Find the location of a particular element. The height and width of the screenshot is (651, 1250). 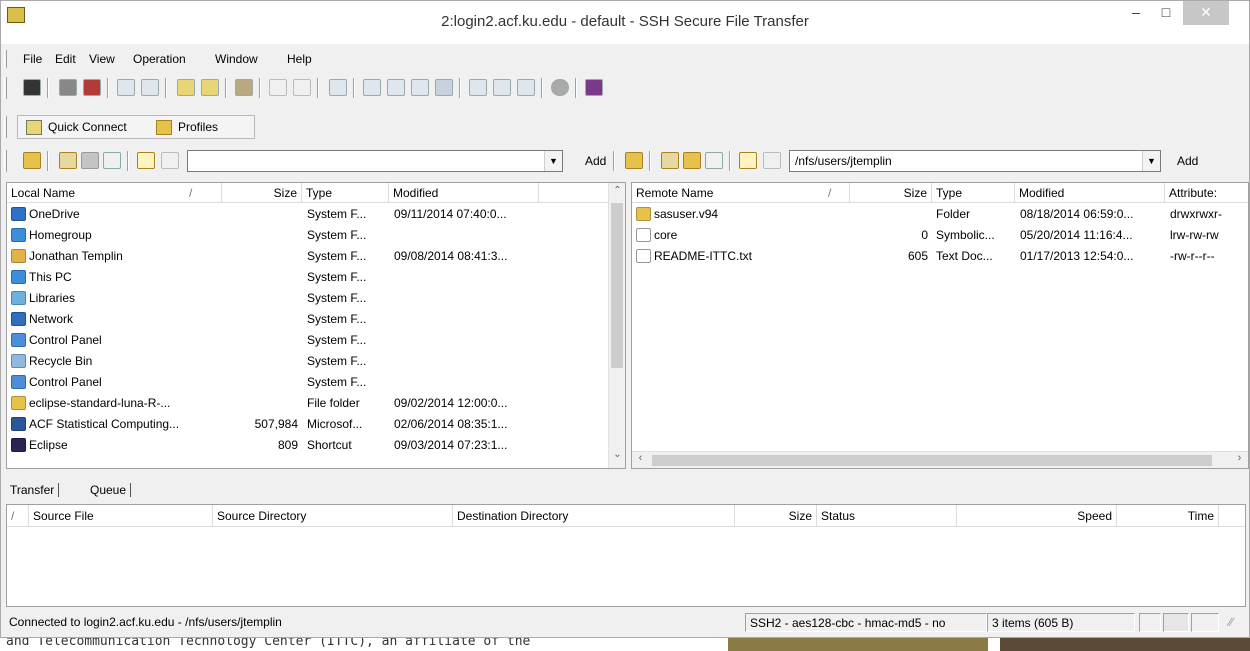

col-transfer-status: Status is located at coordinates (887, 516).